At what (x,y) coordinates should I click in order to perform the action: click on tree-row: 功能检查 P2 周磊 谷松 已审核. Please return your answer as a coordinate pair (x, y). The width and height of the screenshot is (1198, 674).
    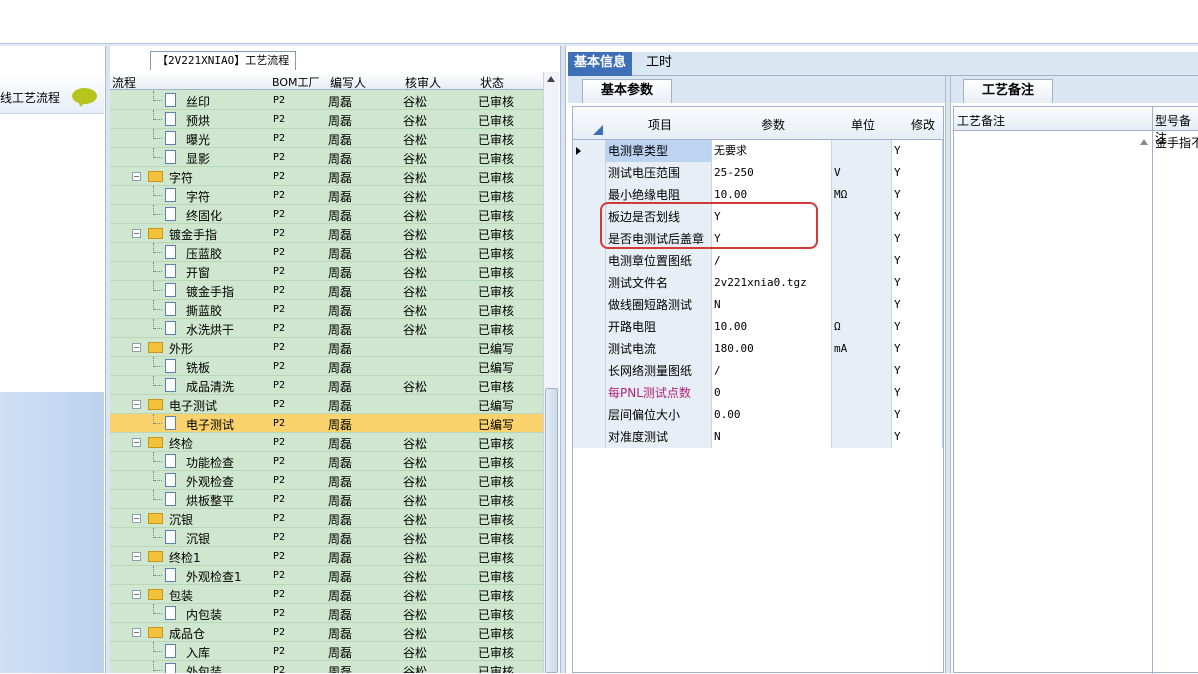
    Looking at the image, I should click on (326, 461).